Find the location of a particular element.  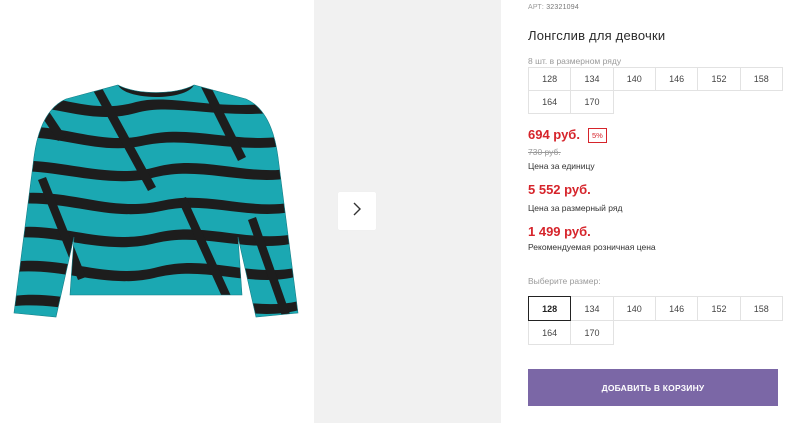

pack-size: 140 is located at coordinates (634, 79).